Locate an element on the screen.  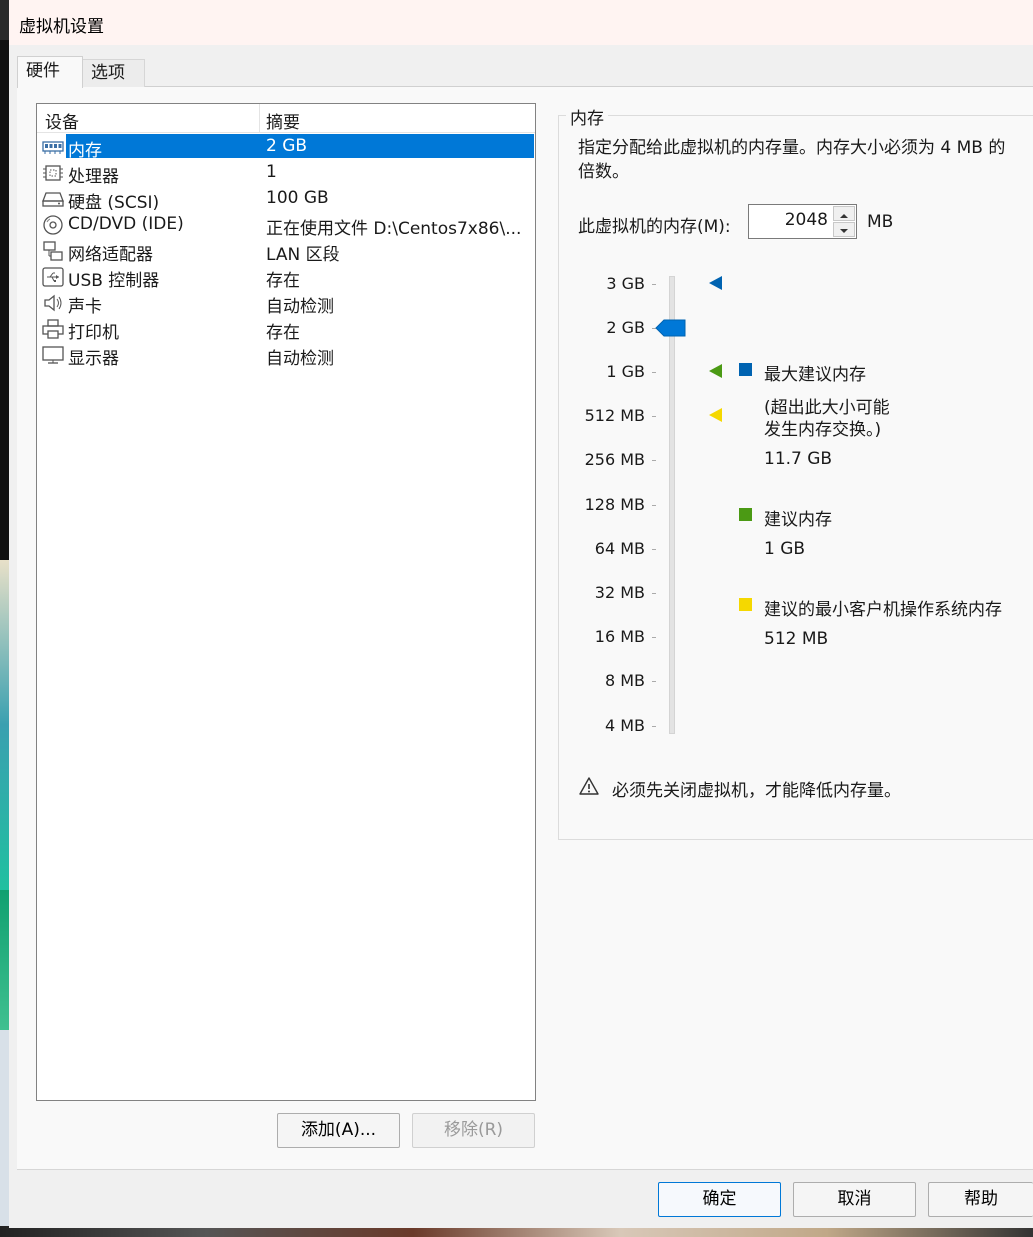
stepper-down-button is located at coordinates (844, 229).